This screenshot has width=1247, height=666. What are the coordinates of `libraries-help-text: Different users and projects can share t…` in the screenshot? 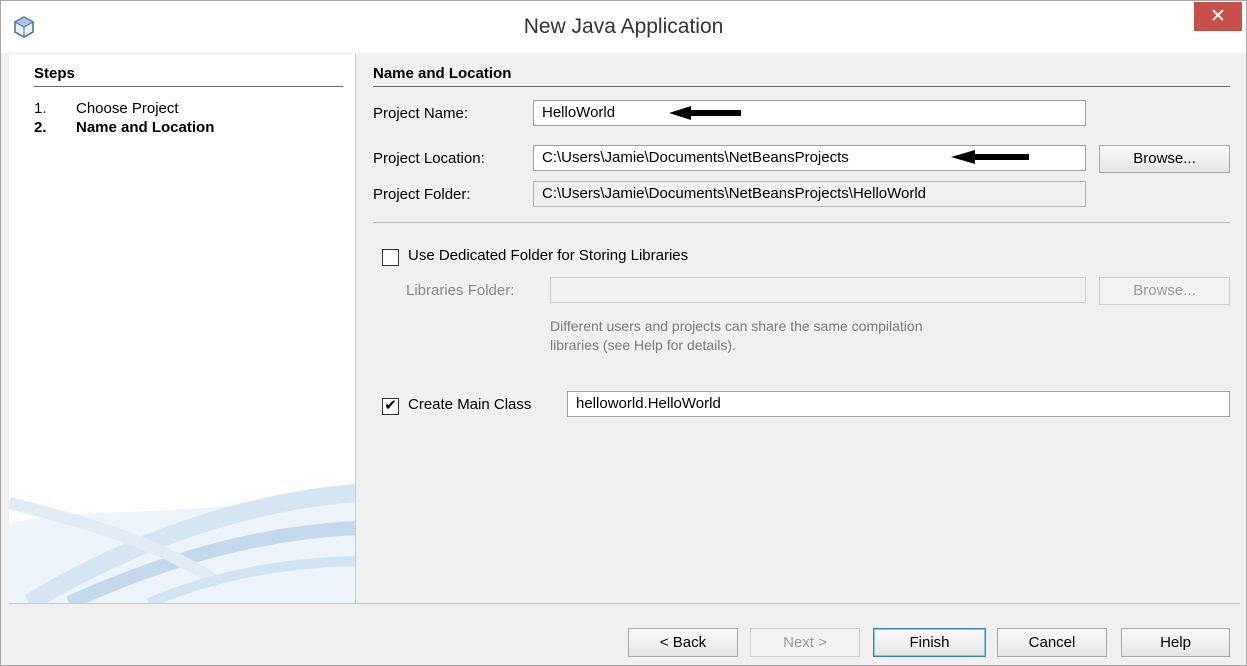 It's located at (736, 336).